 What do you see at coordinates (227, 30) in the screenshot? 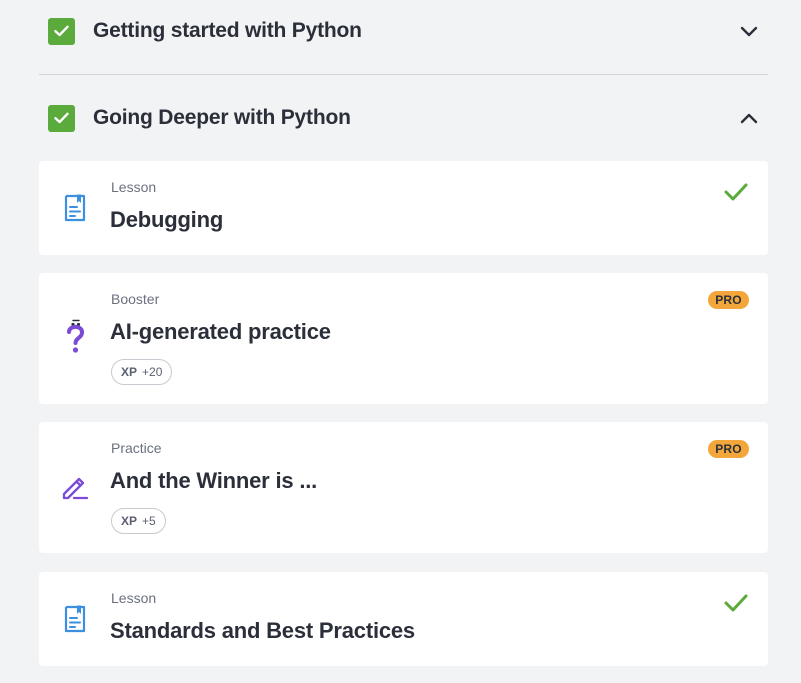
I see `section-title: Getting started with Python` at bounding box center [227, 30].